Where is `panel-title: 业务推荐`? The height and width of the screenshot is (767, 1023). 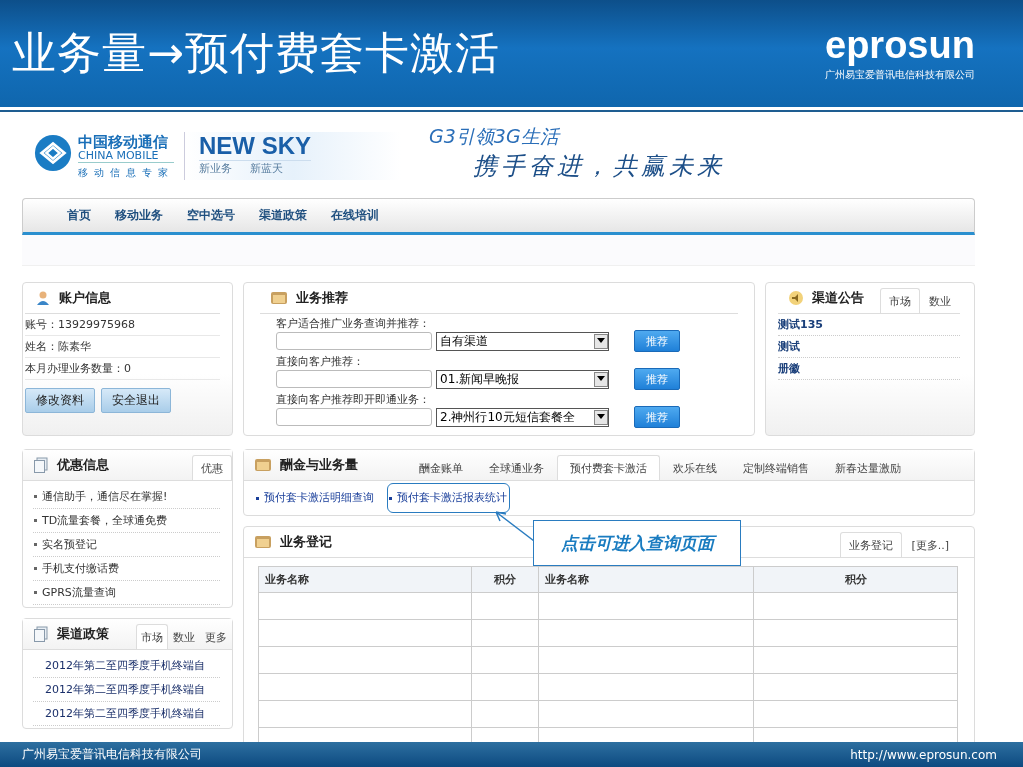 panel-title: 业务推荐 is located at coordinates (322, 298).